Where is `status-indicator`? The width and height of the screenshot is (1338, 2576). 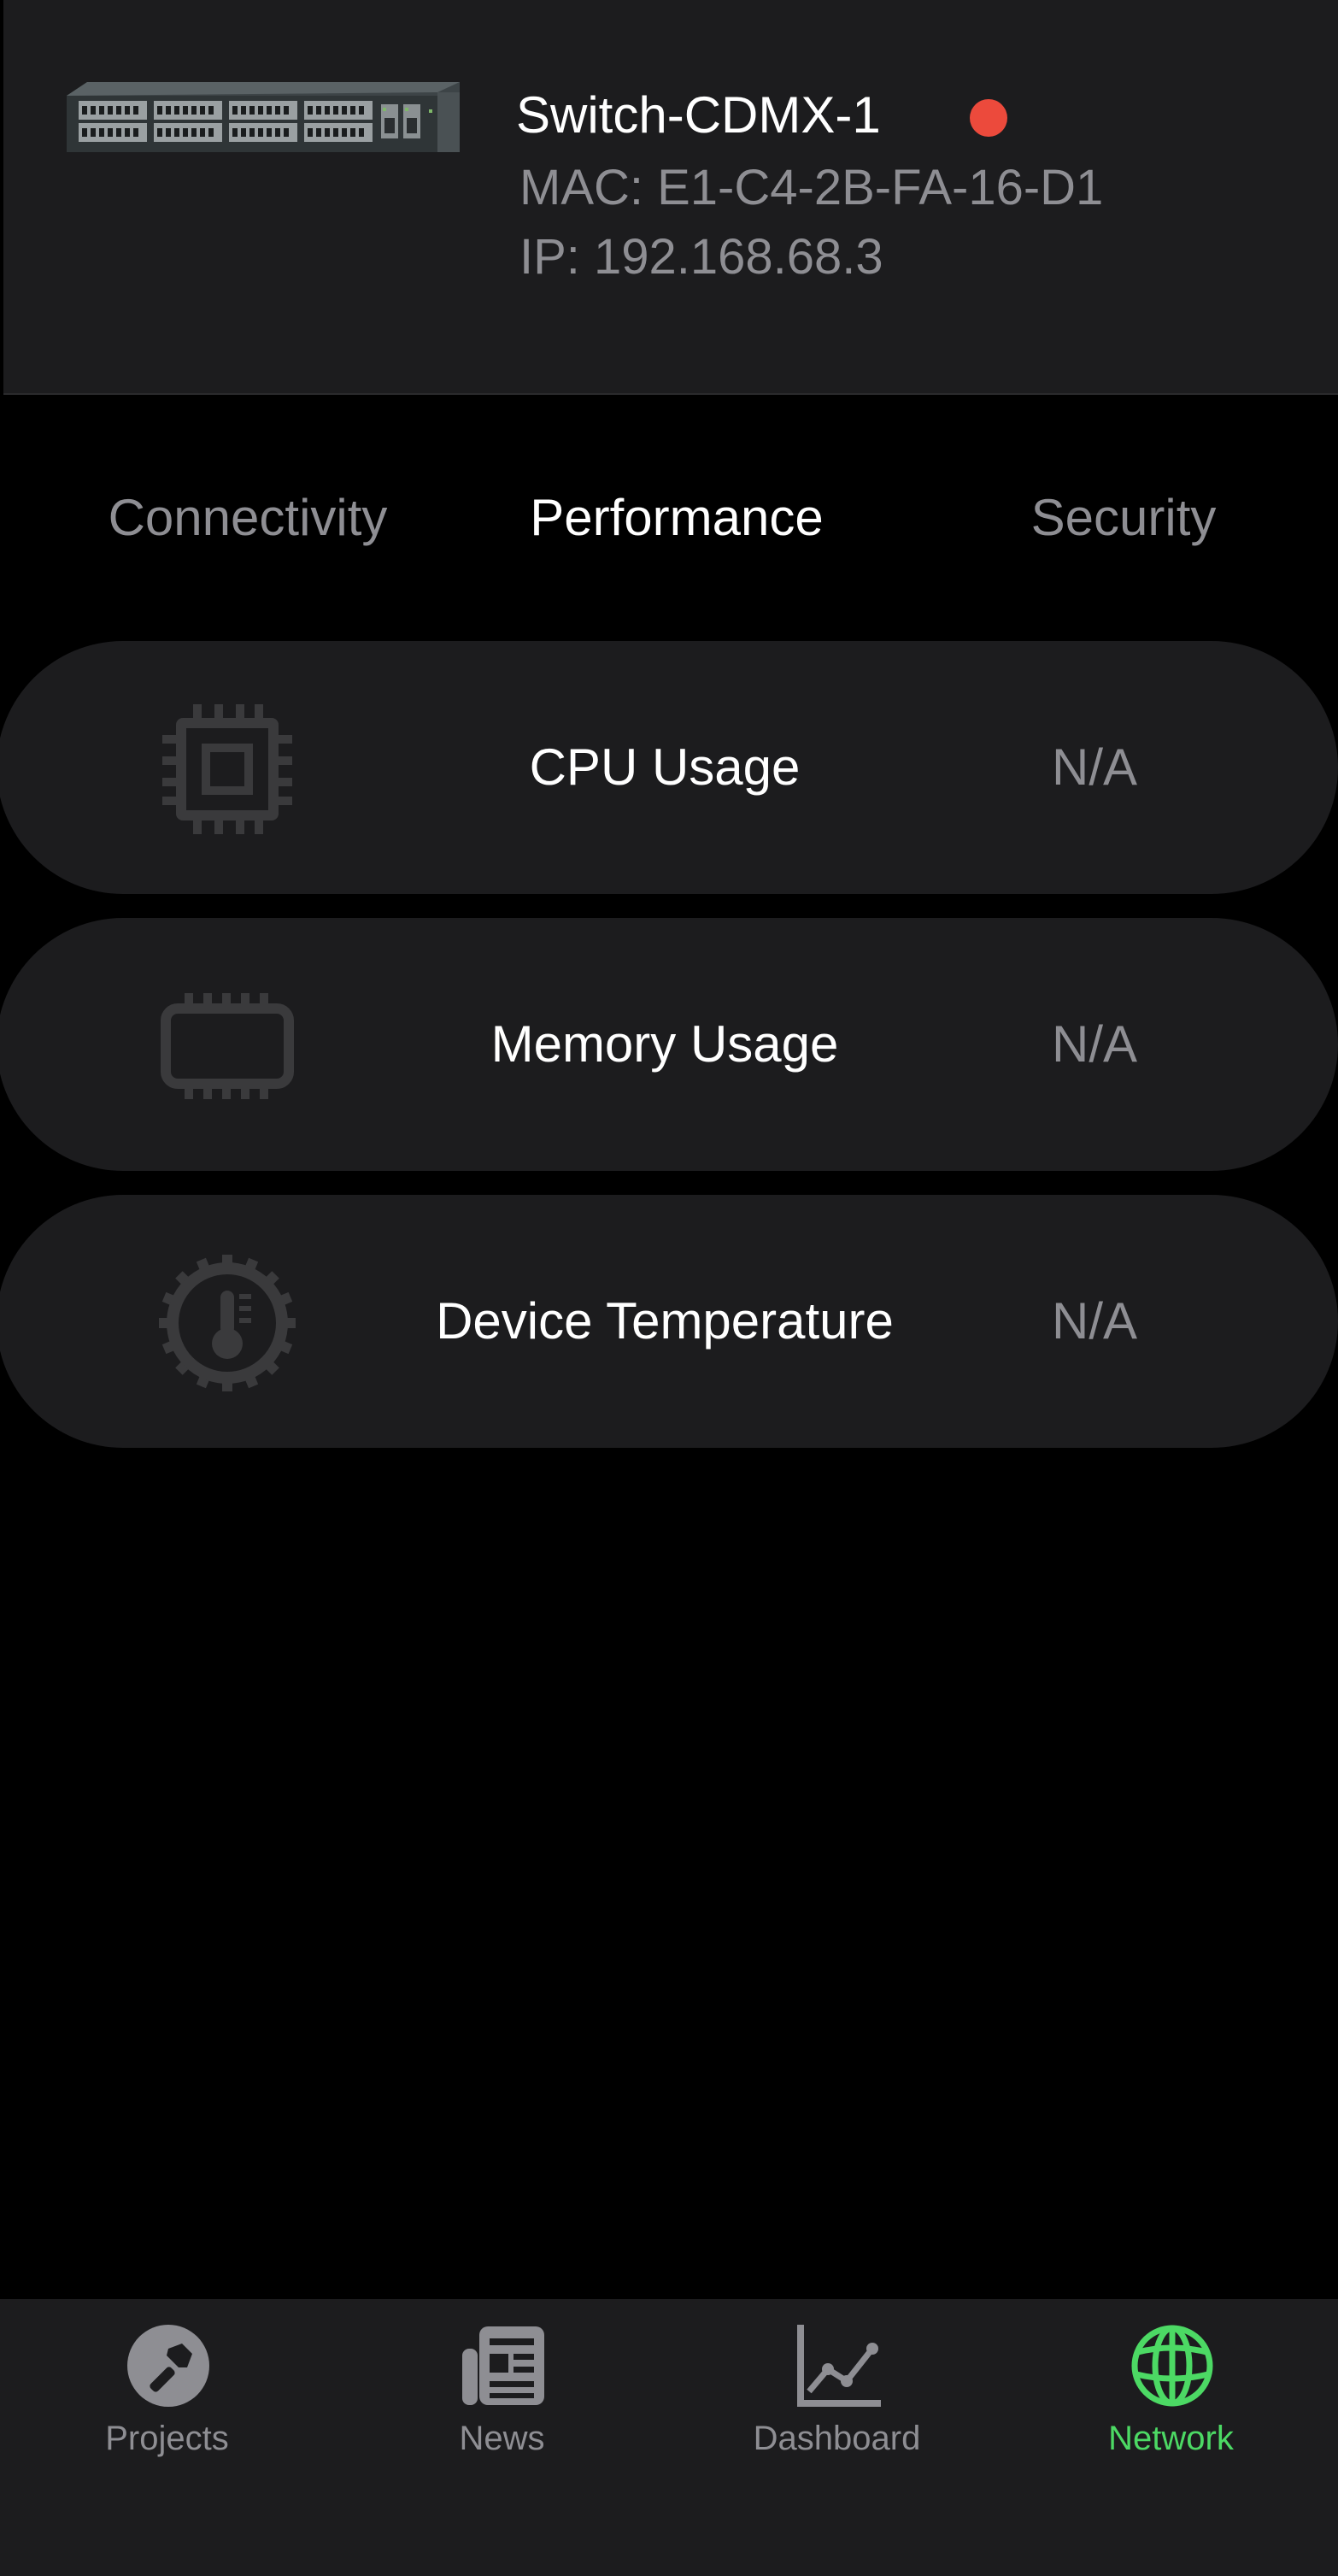 status-indicator is located at coordinates (988, 118).